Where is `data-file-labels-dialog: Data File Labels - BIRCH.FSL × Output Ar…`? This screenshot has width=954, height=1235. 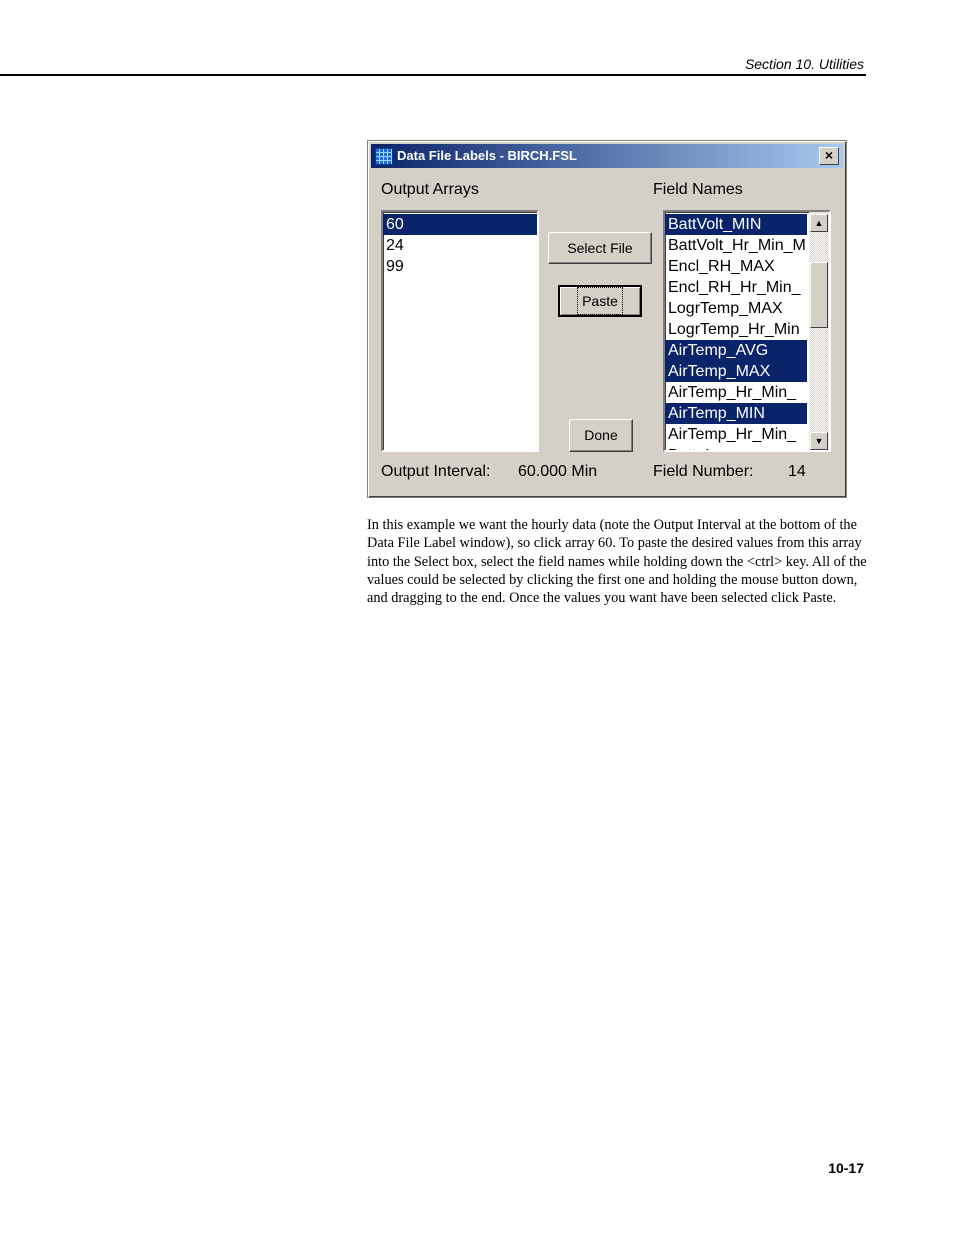
data-file-labels-dialog: Data File Labels - BIRCH.FSL × Output Ar… is located at coordinates (607, 319).